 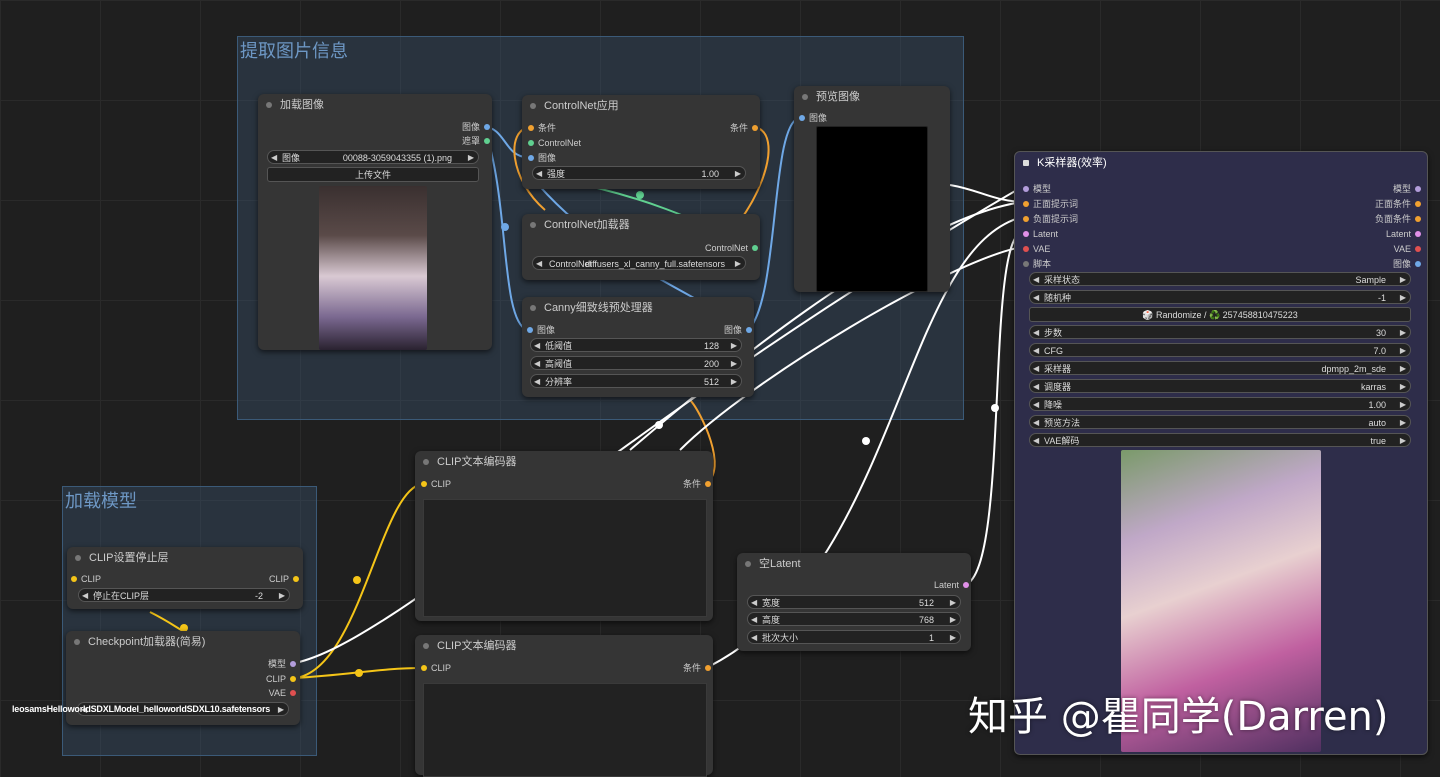 I want to click on height-field: ◀ 高度 768 ▶, so click(x=854, y=619).